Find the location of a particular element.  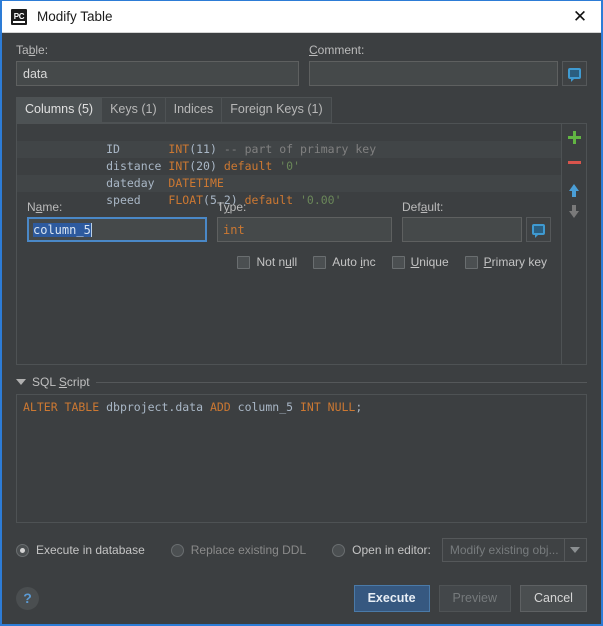

move-down-button is located at coordinates (574, 212).